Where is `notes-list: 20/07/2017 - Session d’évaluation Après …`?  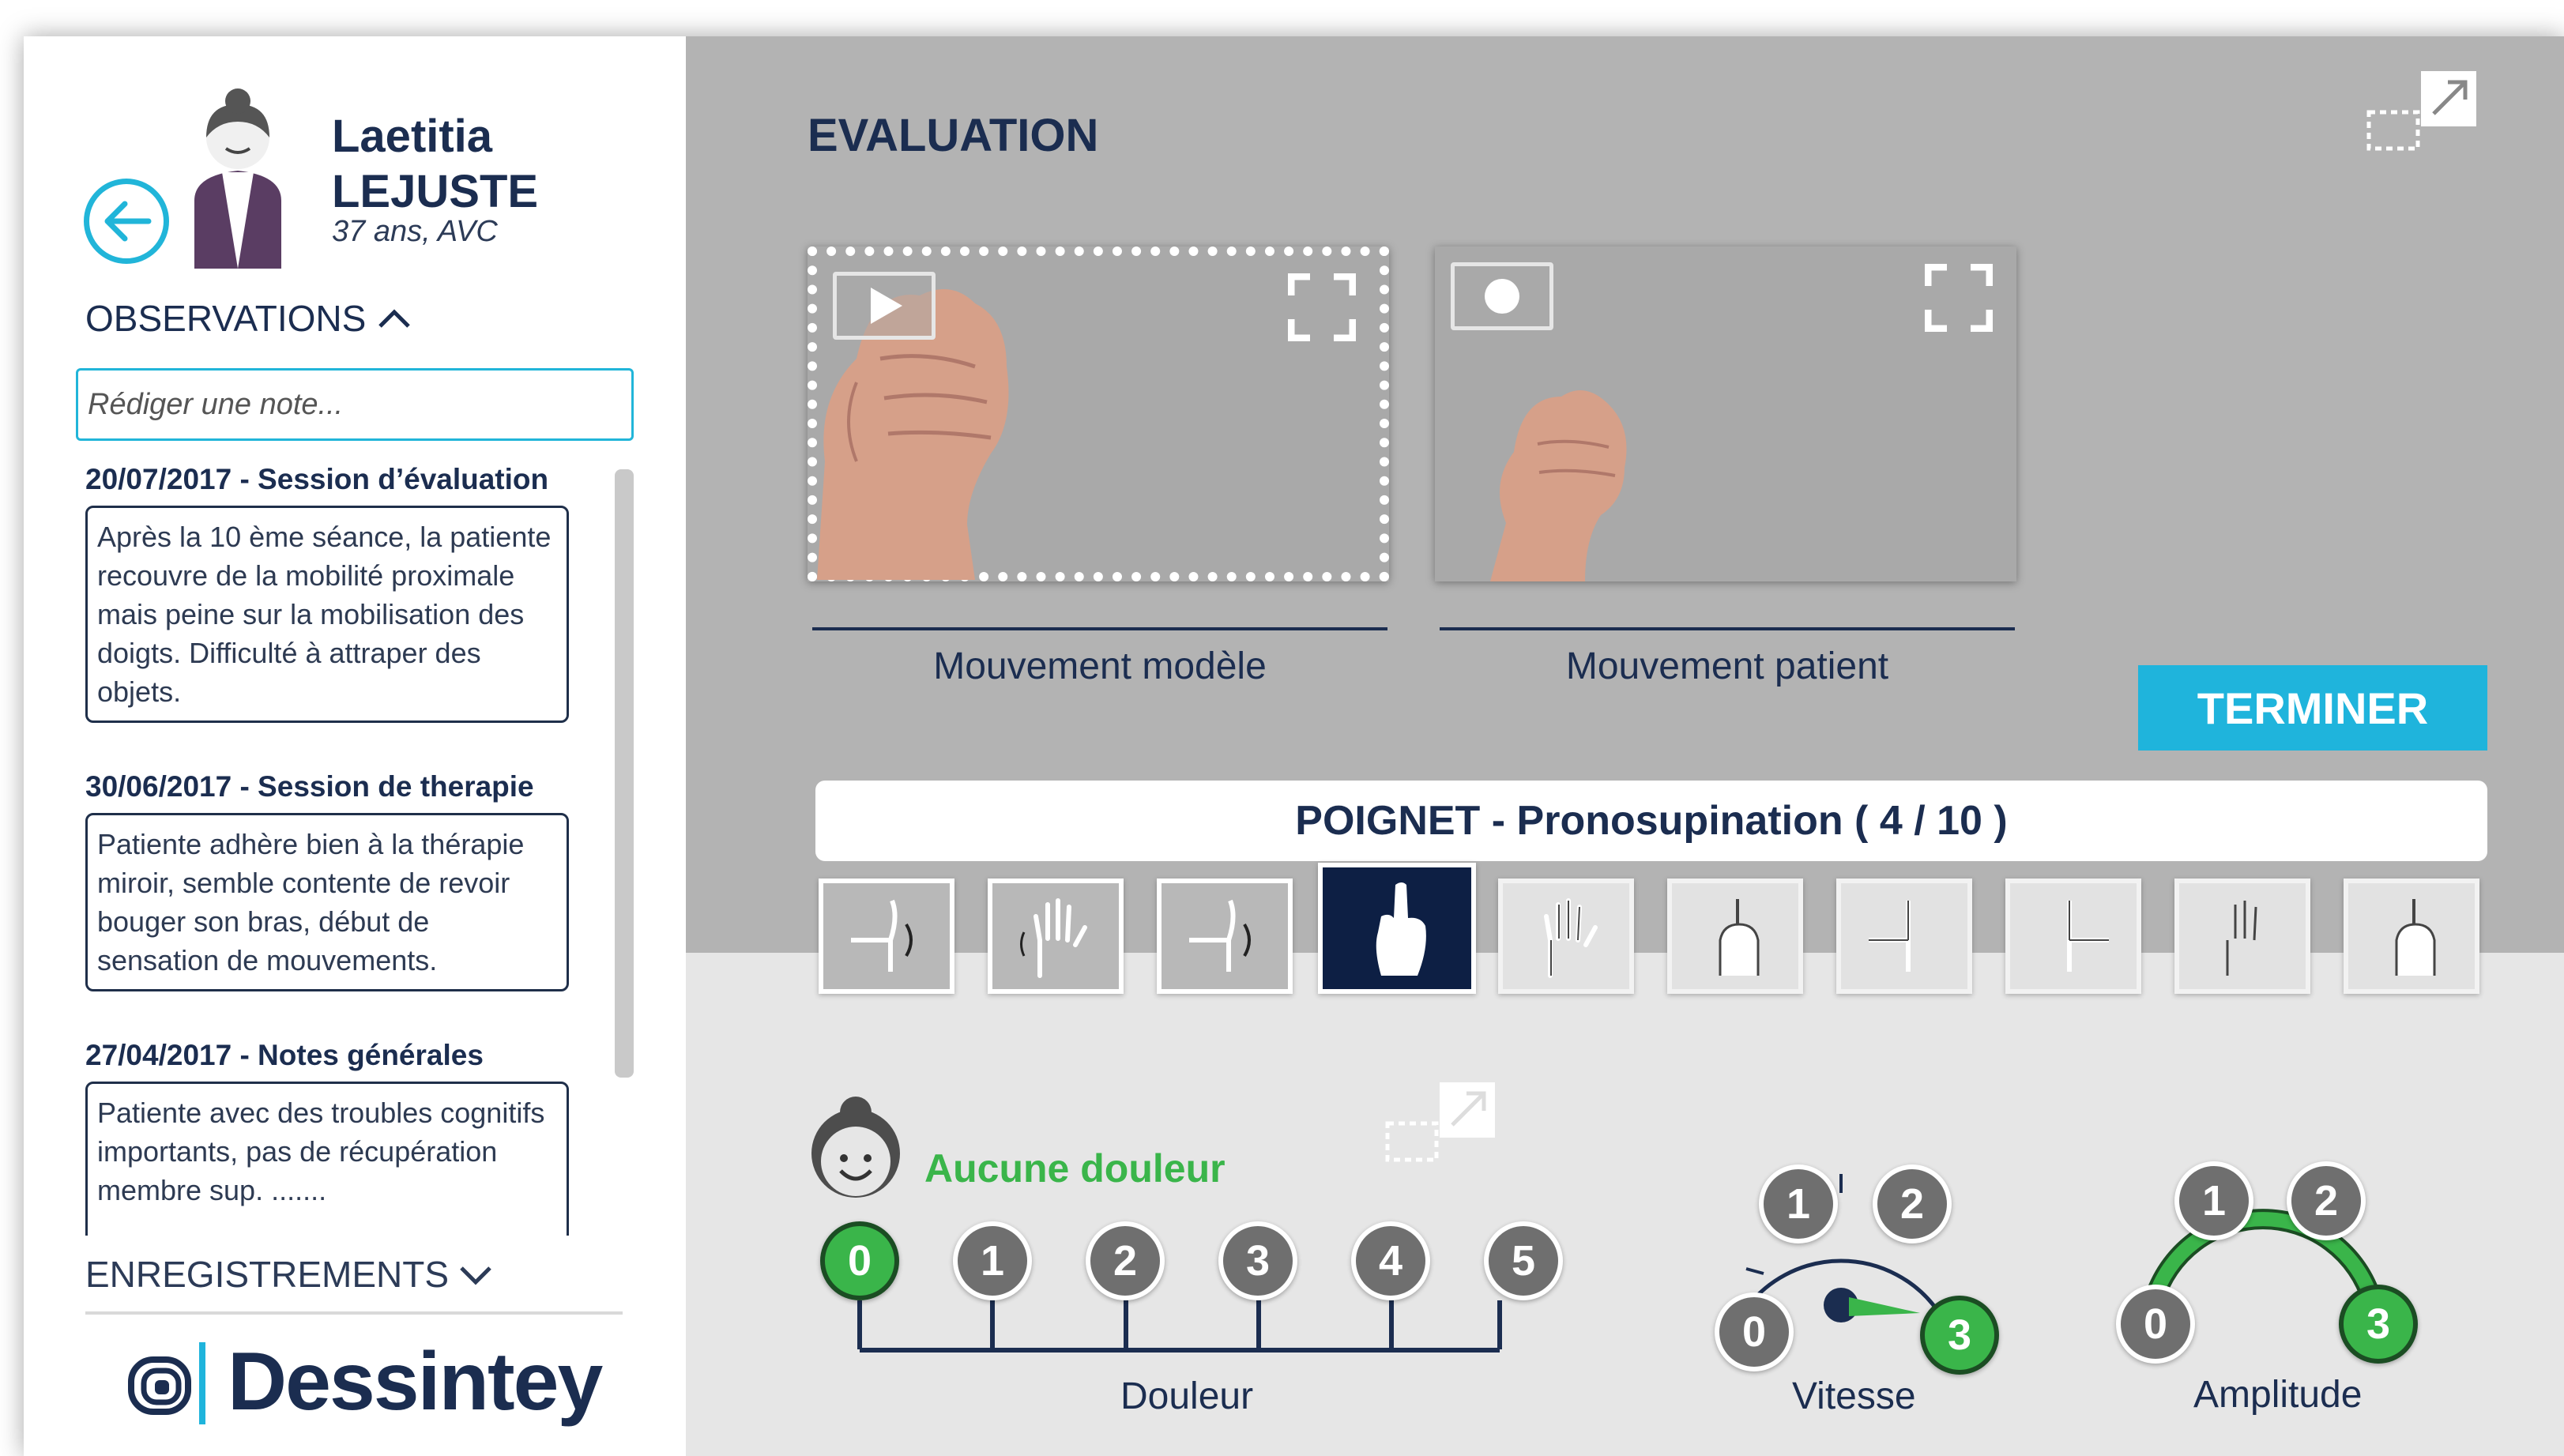
notes-list: 20/07/2017 - Session d’évaluation Après … is located at coordinates (356, 866).